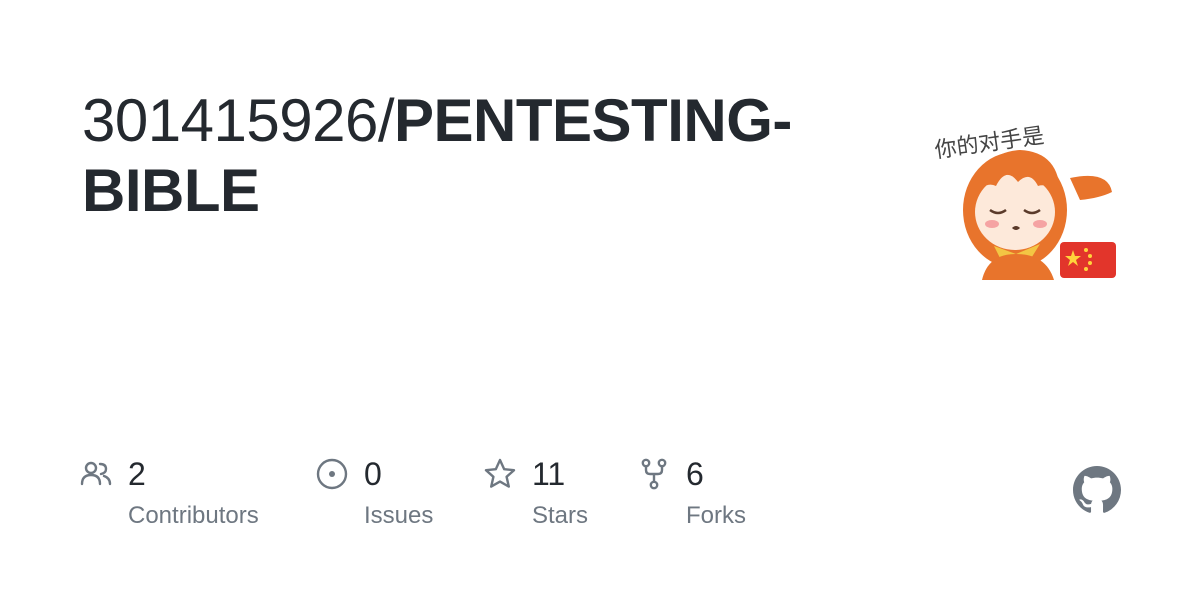 The image size is (1200, 600). Describe the element at coordinates (593, 120) in the screenshot. I see `repo-name-part1: PENTESTING-` at that location.